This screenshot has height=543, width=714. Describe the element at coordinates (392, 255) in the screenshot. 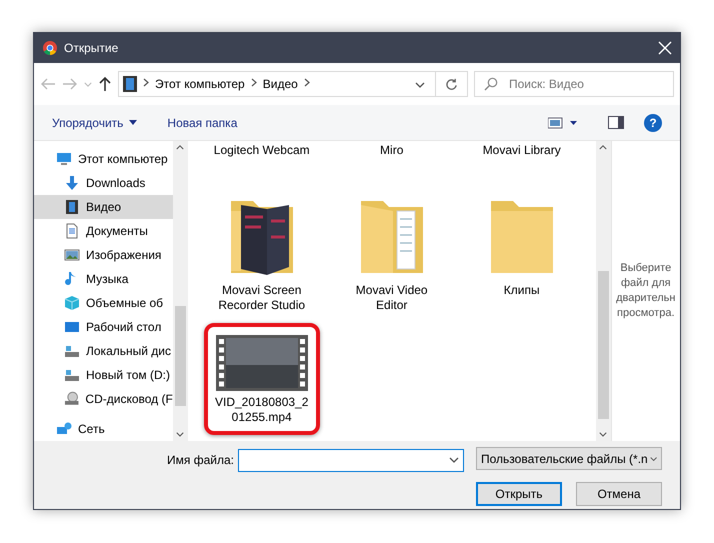

I see `file-item: Movavi Video Editor` at that location.